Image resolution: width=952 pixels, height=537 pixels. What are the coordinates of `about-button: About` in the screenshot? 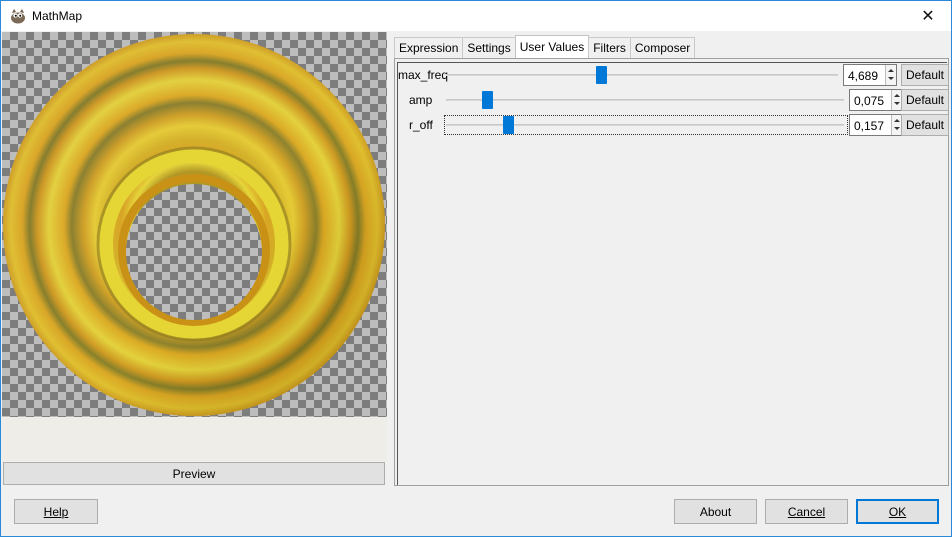 It's located at (715, 511).